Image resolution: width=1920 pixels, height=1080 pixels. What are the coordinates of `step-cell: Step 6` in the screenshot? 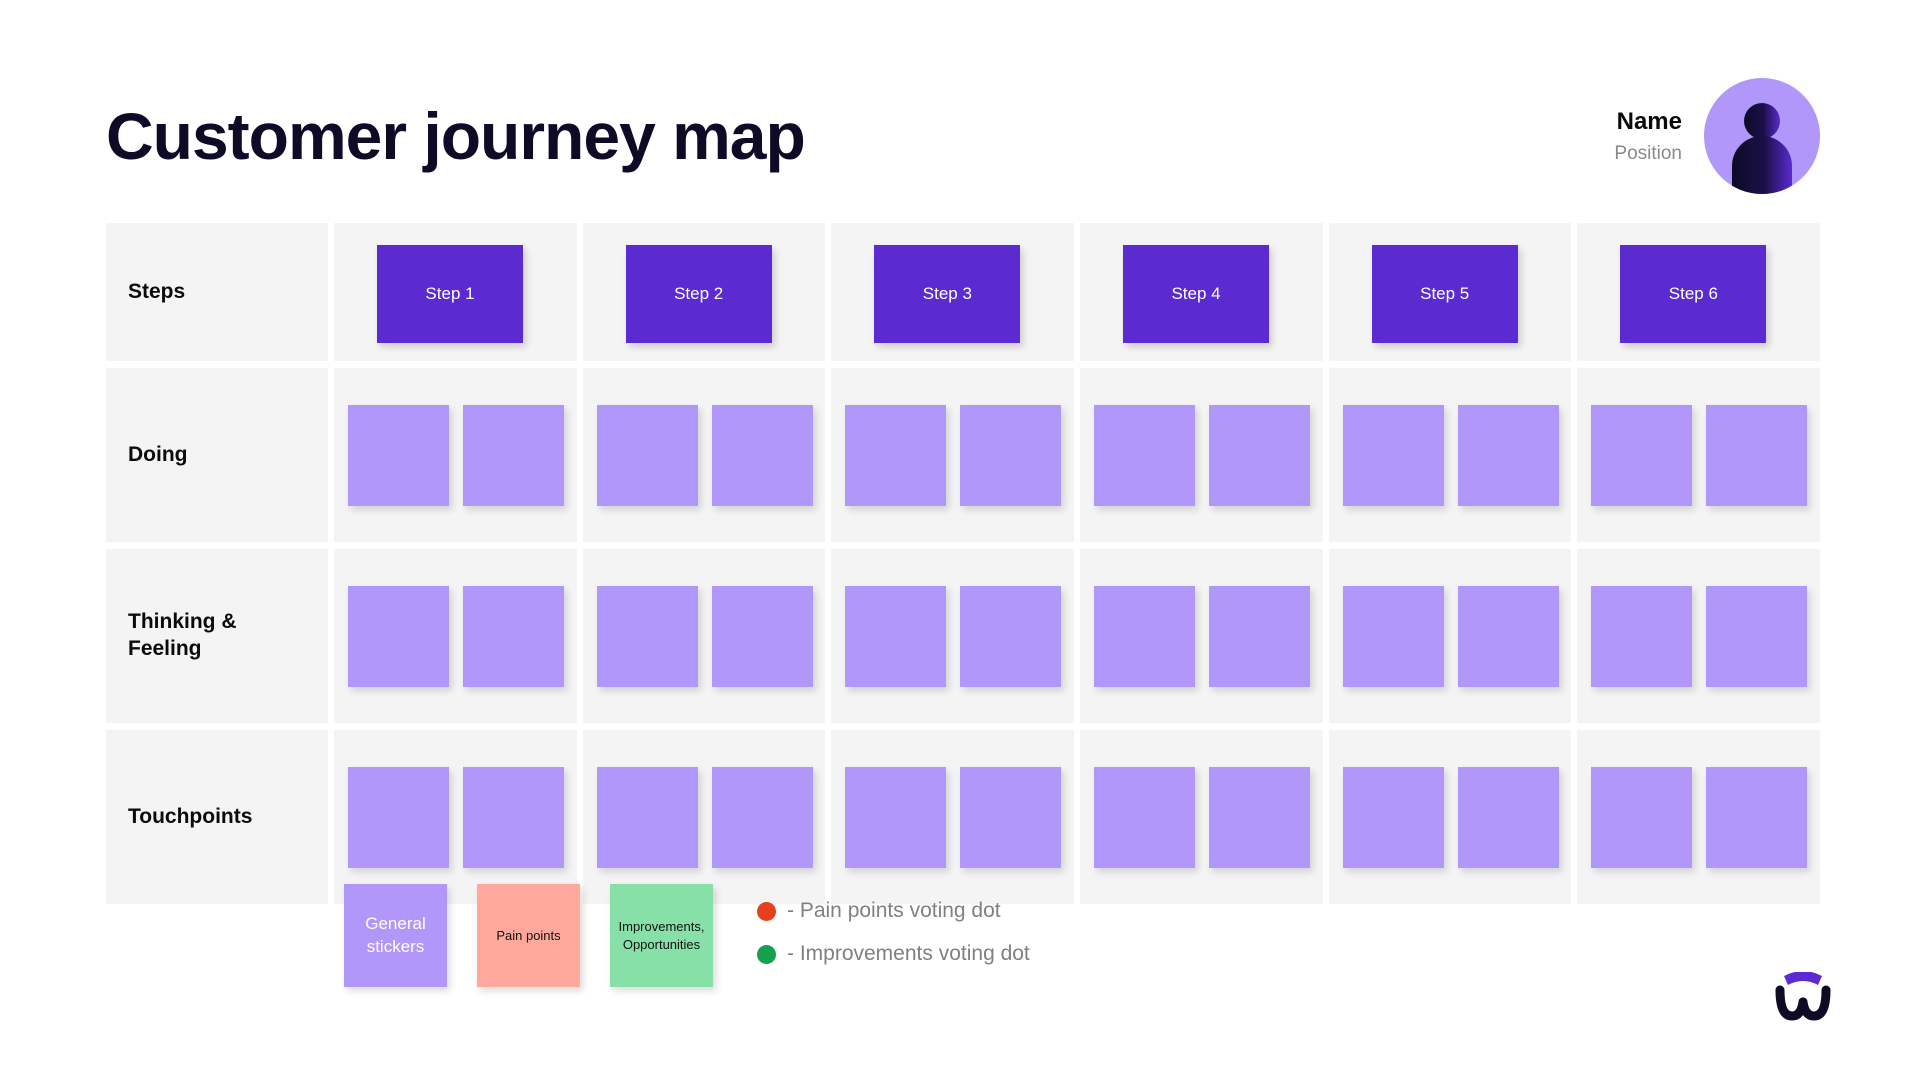 It's located at (1699, 292).